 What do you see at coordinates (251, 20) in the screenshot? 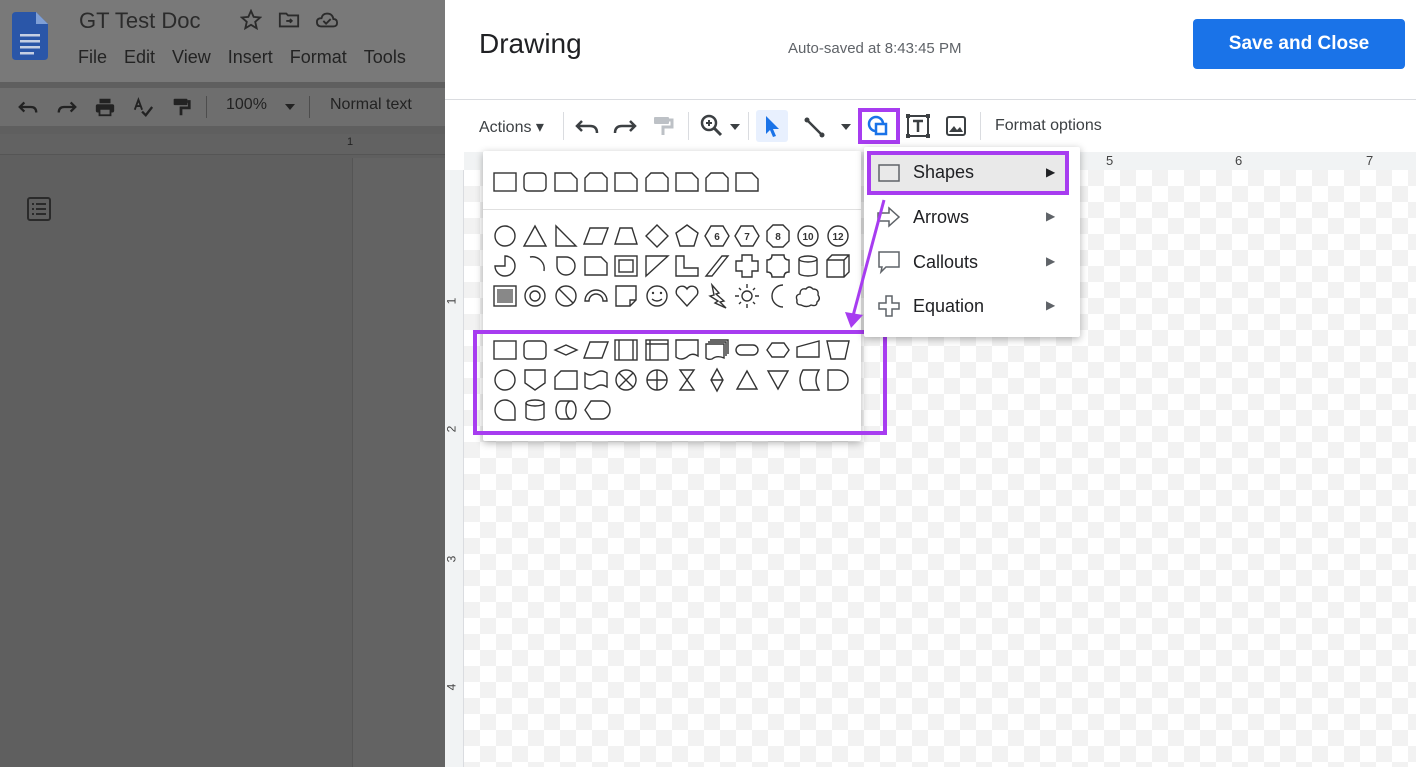
I see `star-icon` at bounding box center [251, 20].